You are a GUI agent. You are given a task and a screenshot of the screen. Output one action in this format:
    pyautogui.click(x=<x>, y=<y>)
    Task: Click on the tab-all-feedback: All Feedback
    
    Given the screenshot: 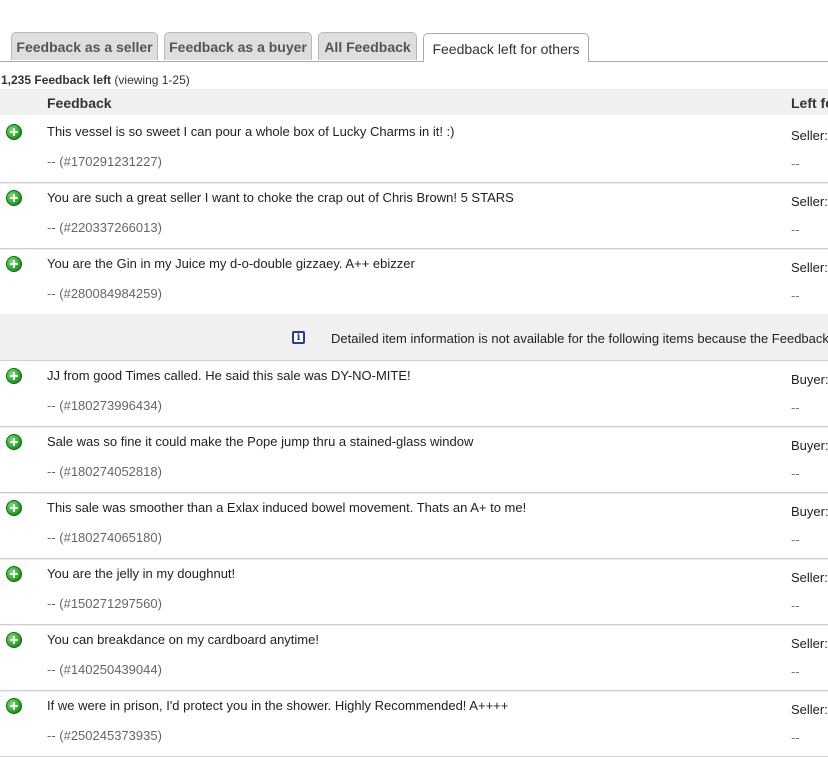 What is the action you would take?
    pyautogui.click(x=367, y=46)
    